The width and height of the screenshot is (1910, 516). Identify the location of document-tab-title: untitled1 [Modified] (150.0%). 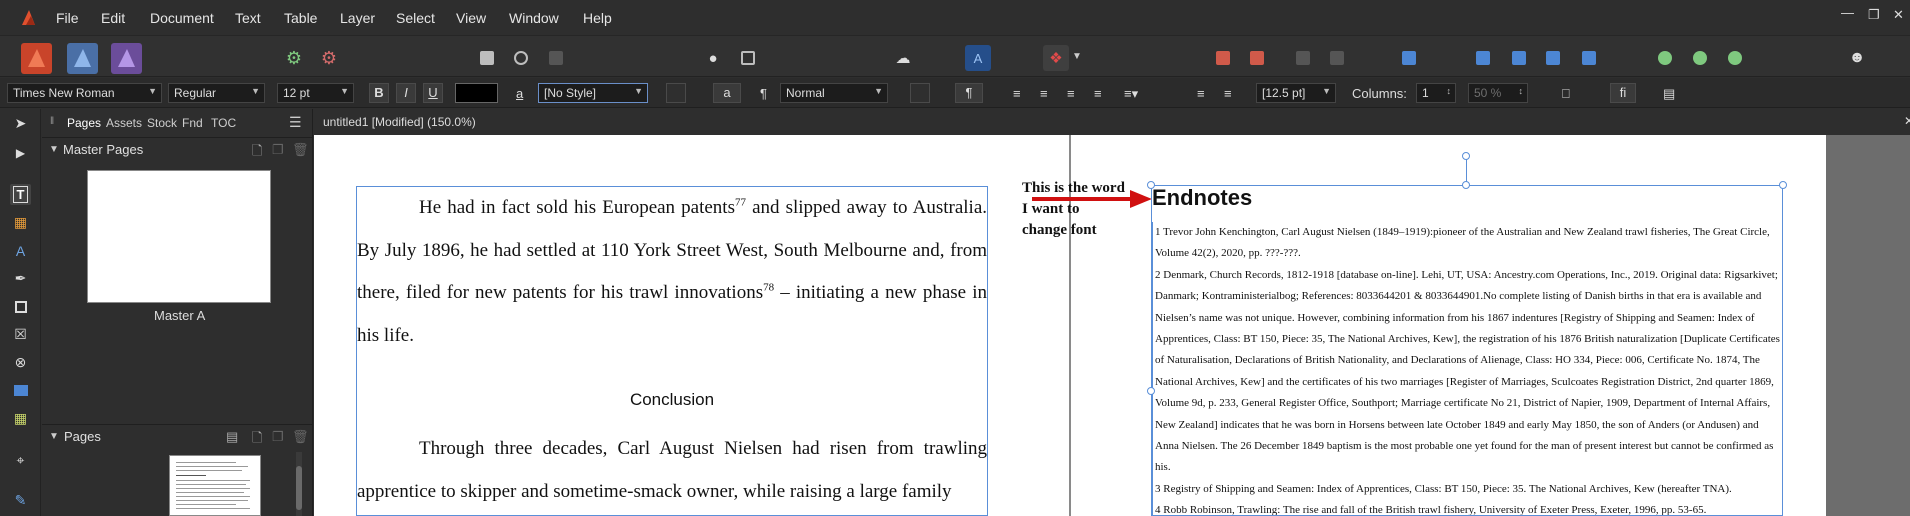
(399, 122).